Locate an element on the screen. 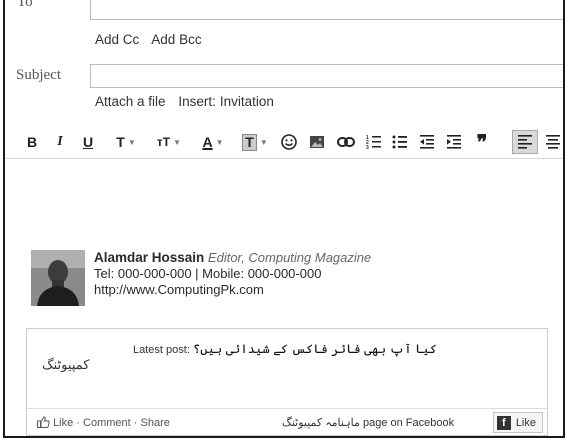 This screenshot has height=441, width=570. to-label: To is located at coordinates (25, 5).